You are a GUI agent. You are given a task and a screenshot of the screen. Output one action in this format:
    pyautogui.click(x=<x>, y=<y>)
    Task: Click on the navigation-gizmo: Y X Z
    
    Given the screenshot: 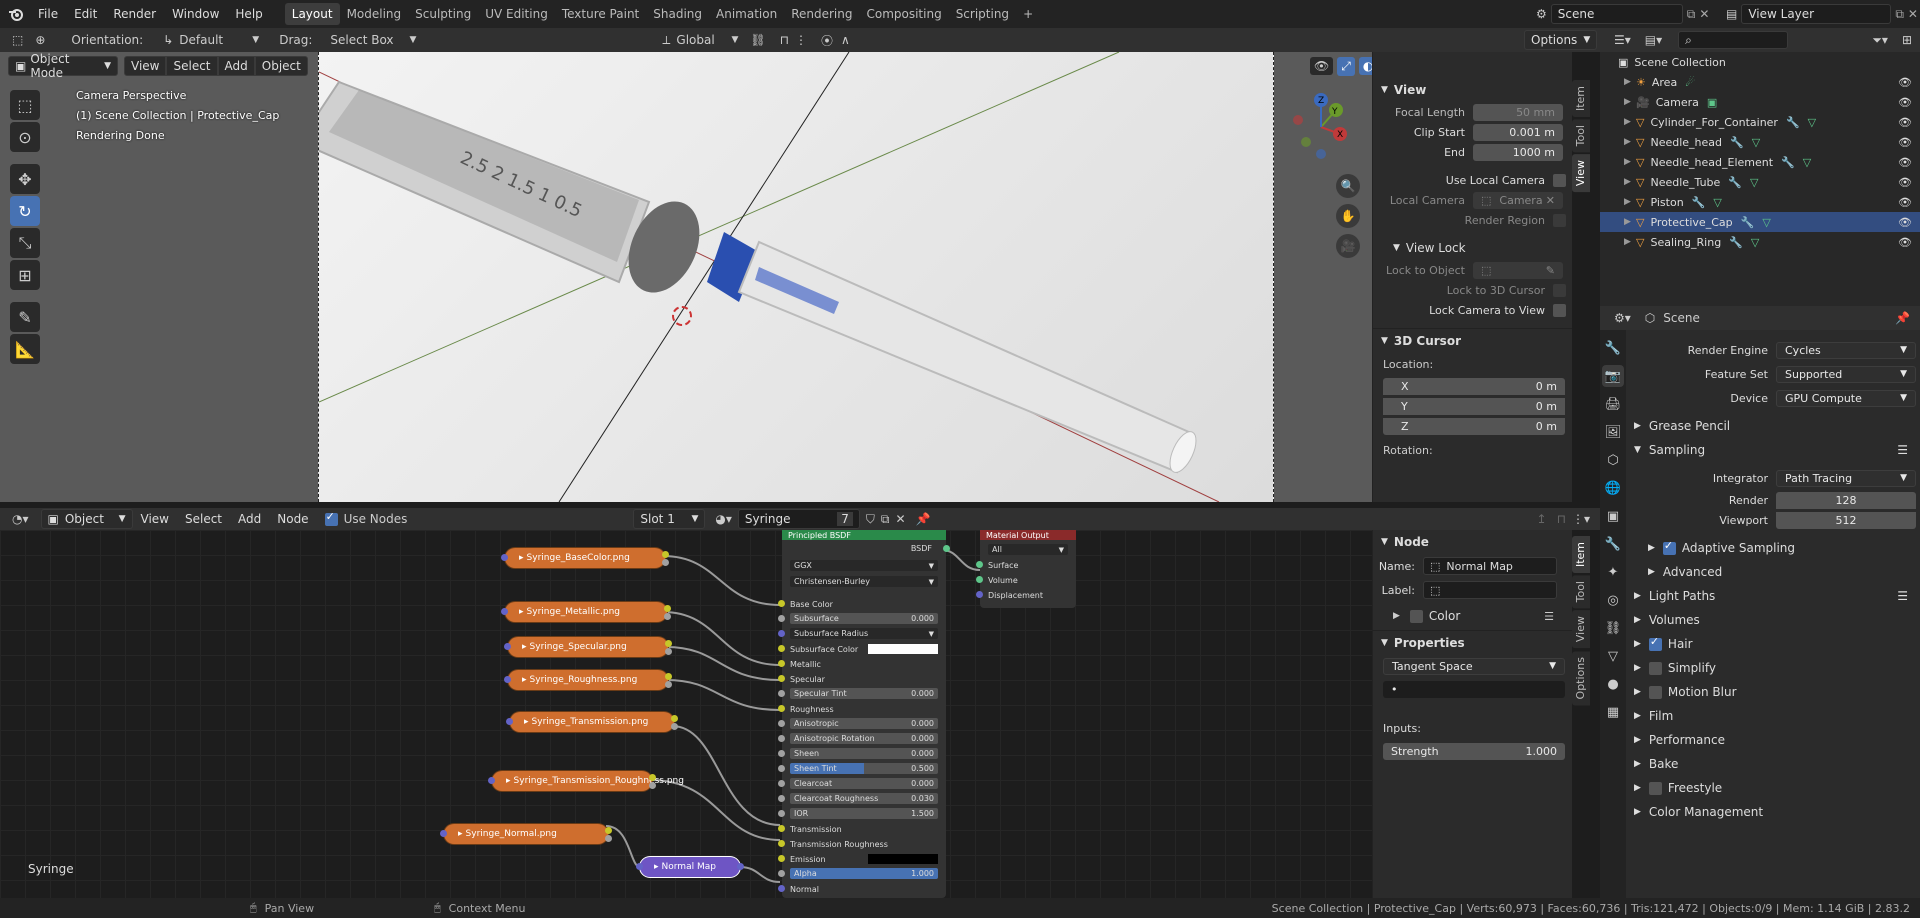 What is the action you would take?
    pyautogui.click(x=1321, y=127)
    